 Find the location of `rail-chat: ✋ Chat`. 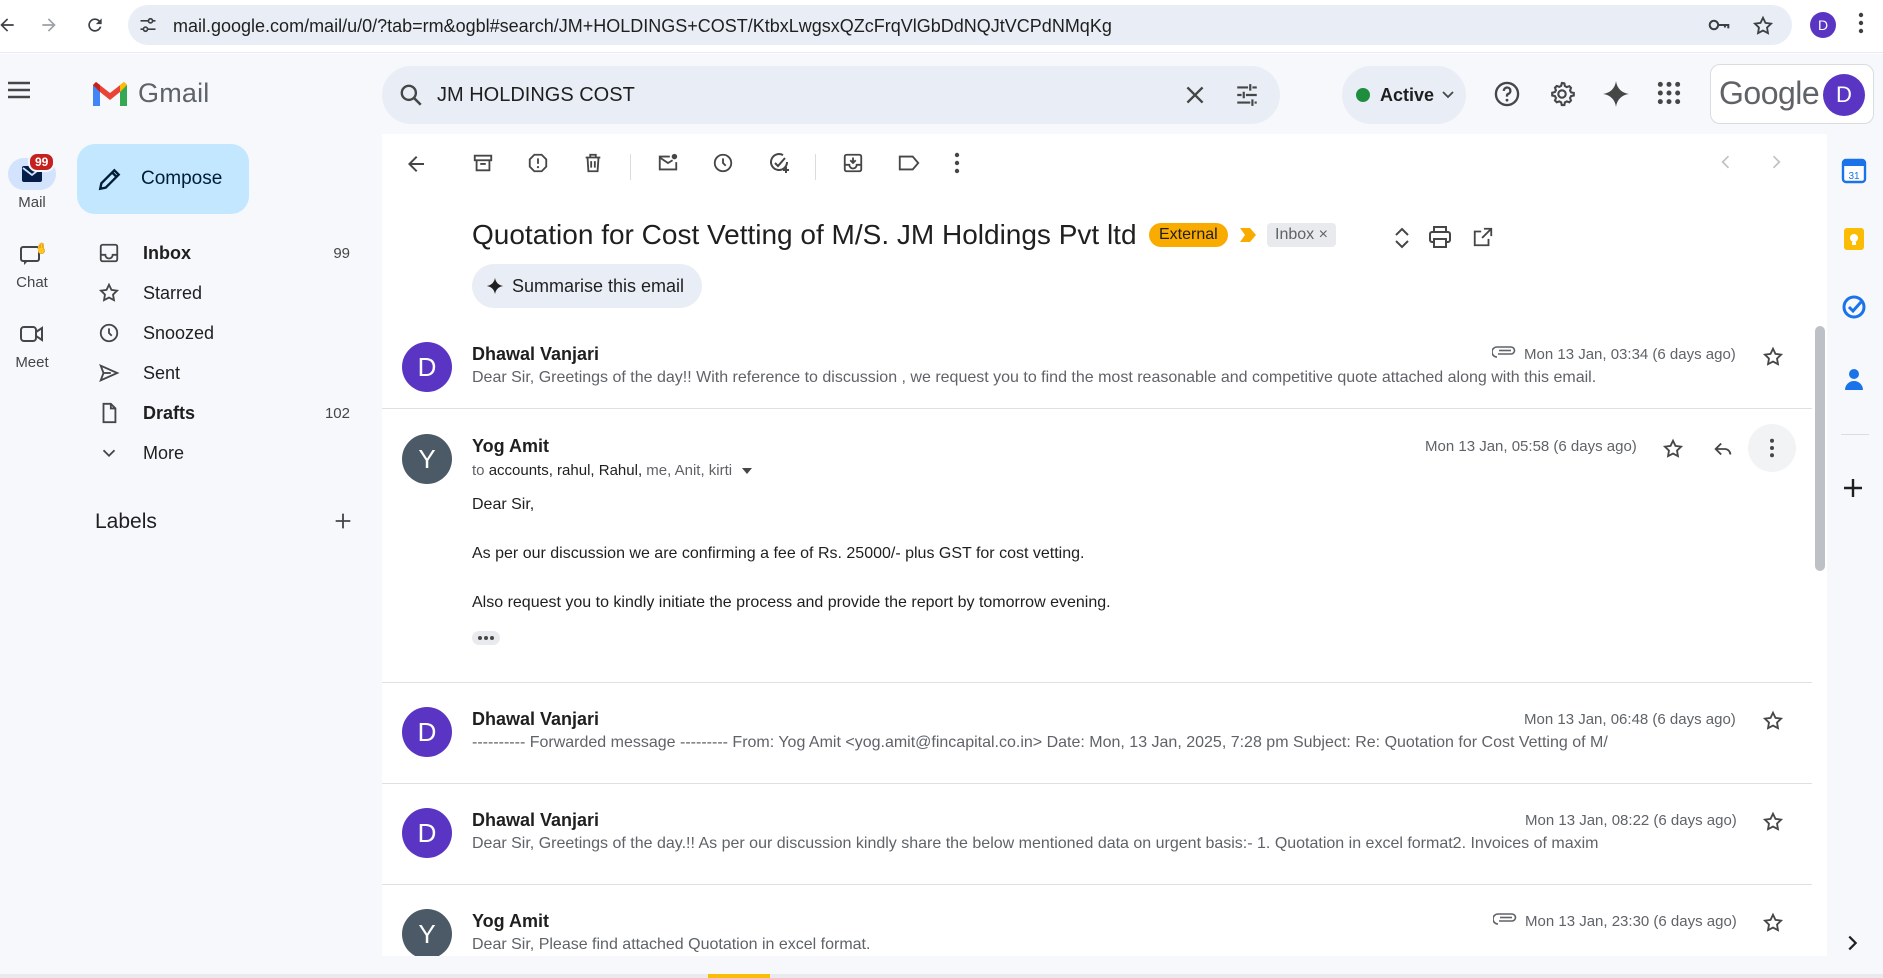

rail-chat: ✋ Chat is located at coordinates (32, 264).